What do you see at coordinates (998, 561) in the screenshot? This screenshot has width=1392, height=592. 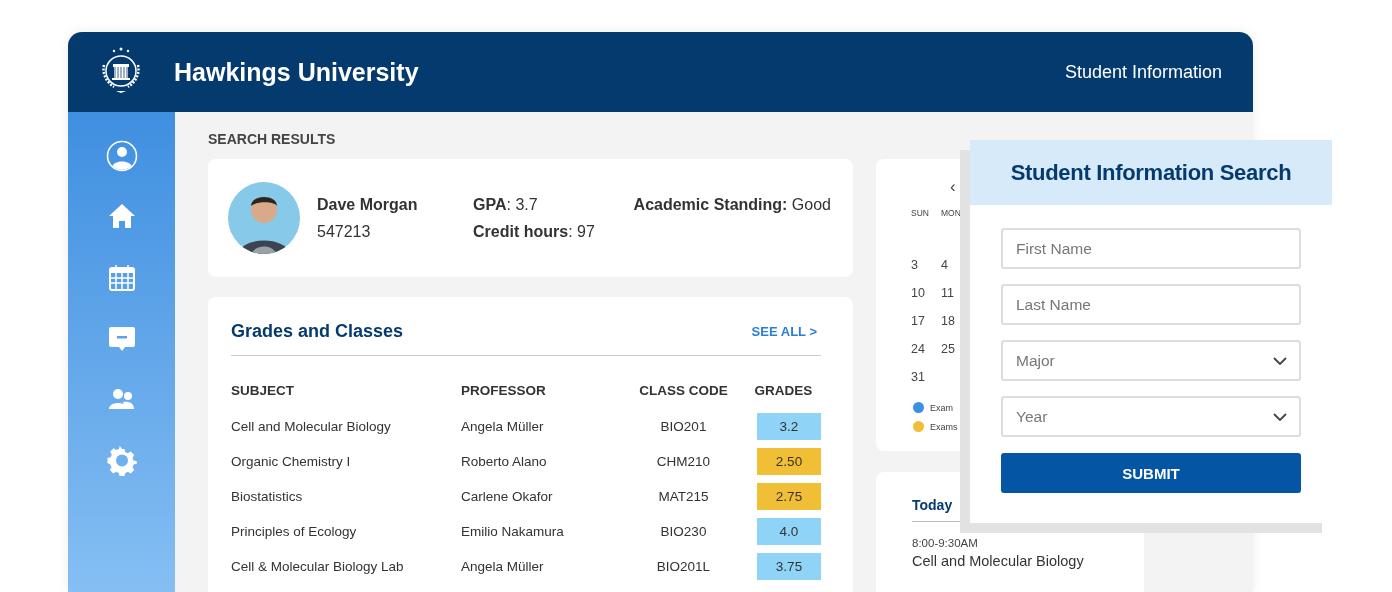 I see `event-title: Cell and Molecular Biology` at bounding box center [998, 561].